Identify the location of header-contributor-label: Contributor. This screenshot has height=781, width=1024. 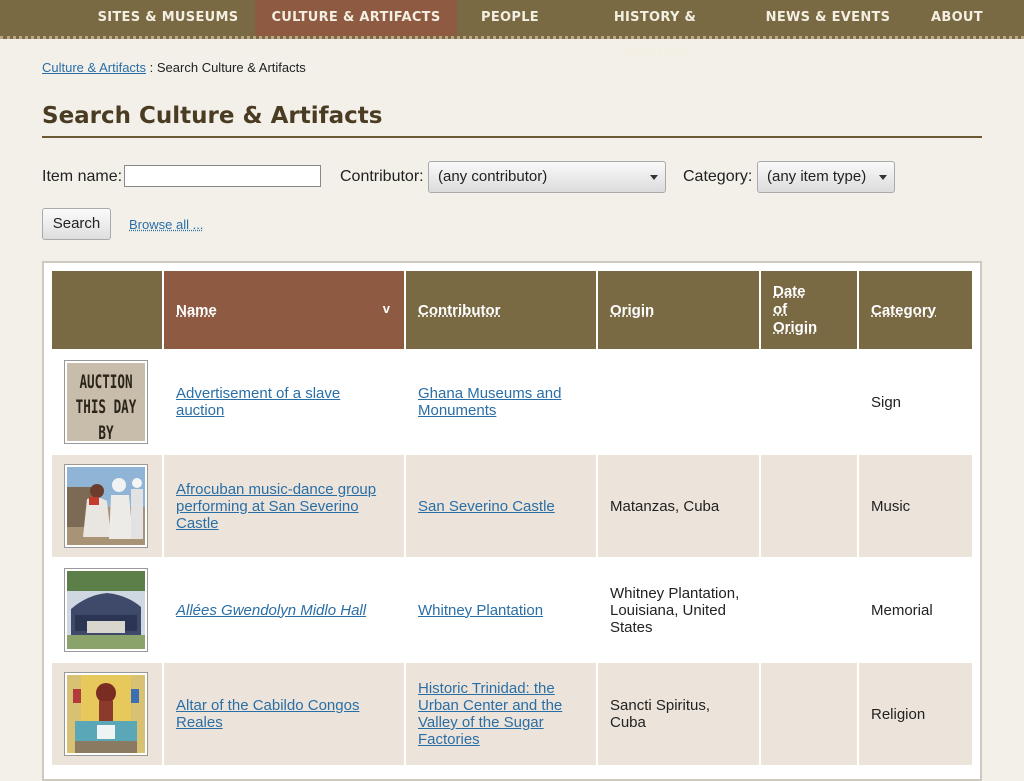
(459, 310).